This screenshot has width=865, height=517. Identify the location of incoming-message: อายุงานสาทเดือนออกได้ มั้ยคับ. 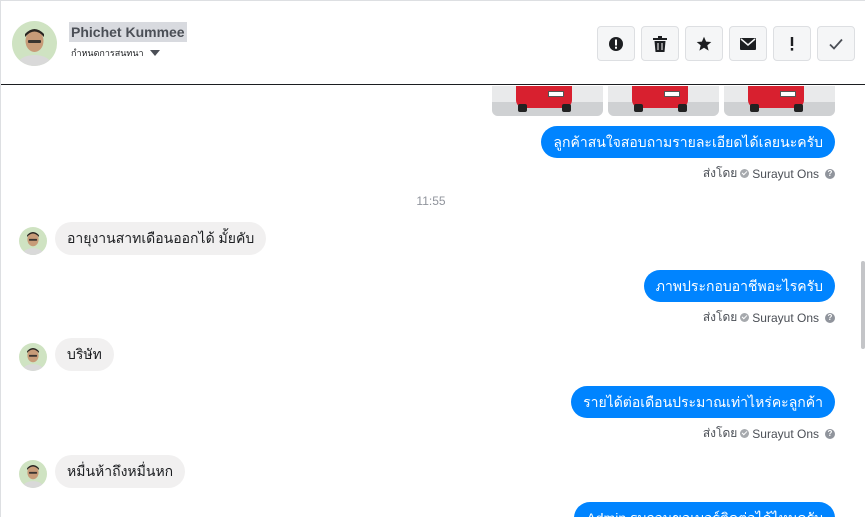
(161, 238).